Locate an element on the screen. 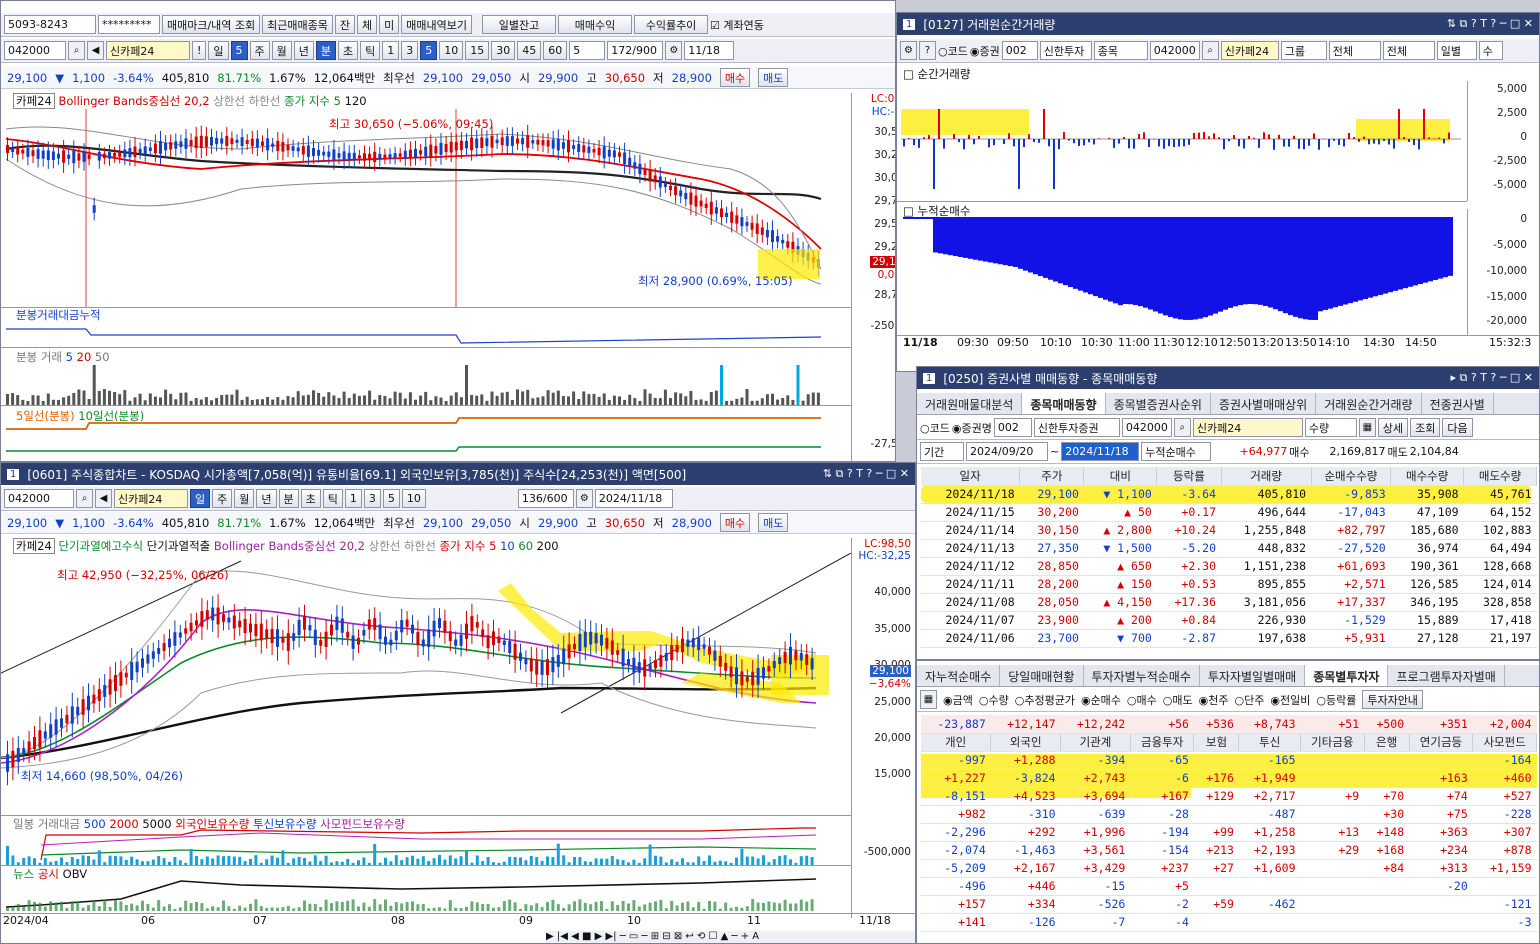 The height and width of the screenshot is (944, 1540). opt-buy: ○매수 is located at coordinates (1142, 700).